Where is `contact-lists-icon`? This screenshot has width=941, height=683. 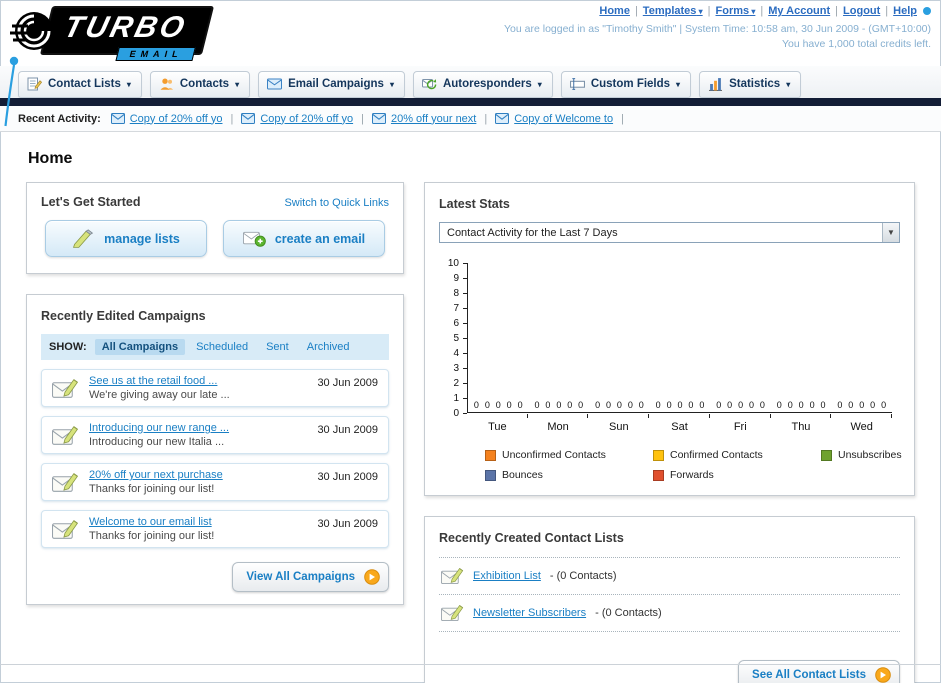 contact-lists-icon is located at coordinates (35, 84).